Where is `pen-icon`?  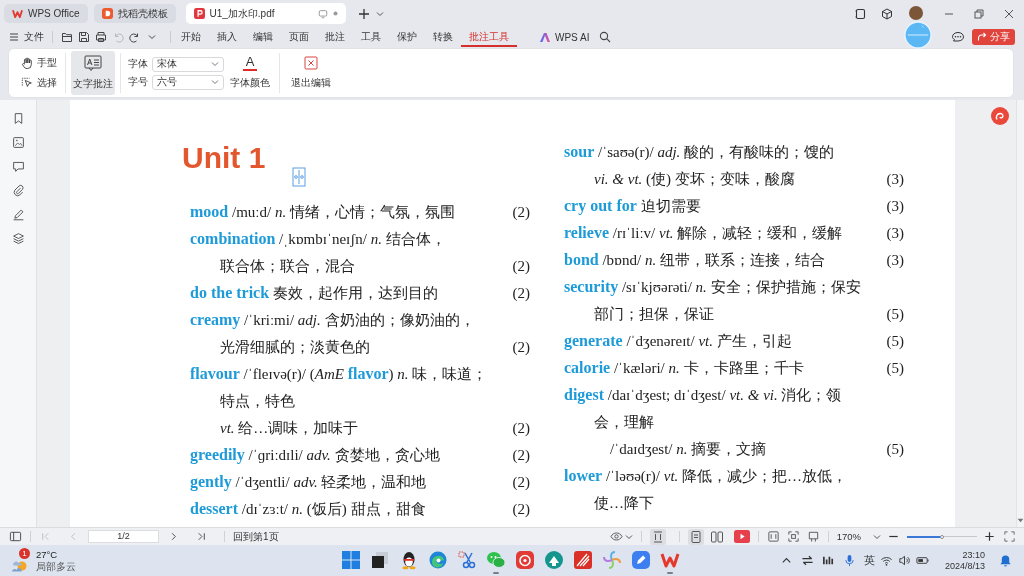 pen-icon is located at coordinates (18, 214).